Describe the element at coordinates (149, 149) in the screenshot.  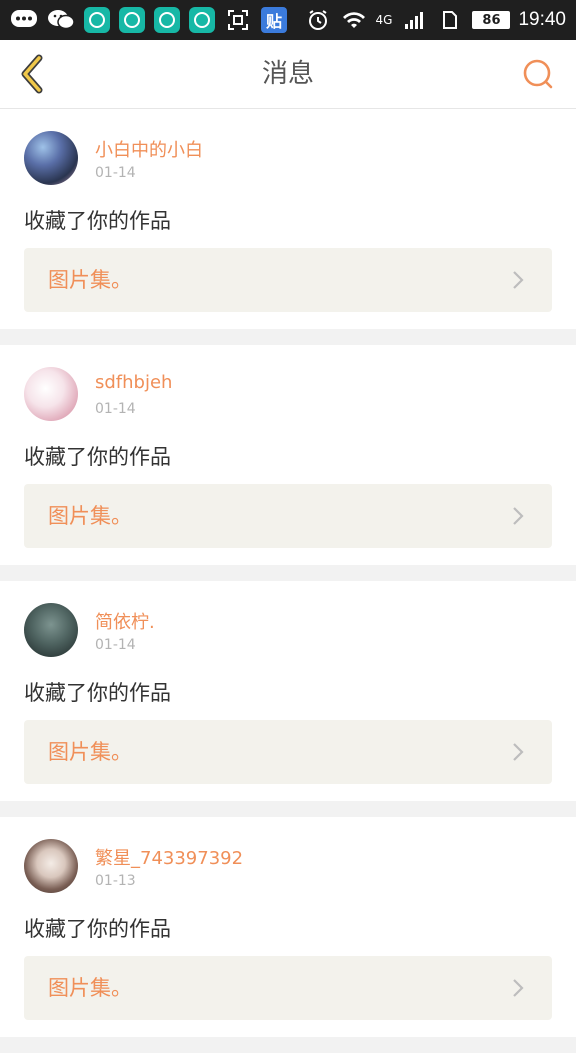
I see `username-link: 小白中的小白` at that location.